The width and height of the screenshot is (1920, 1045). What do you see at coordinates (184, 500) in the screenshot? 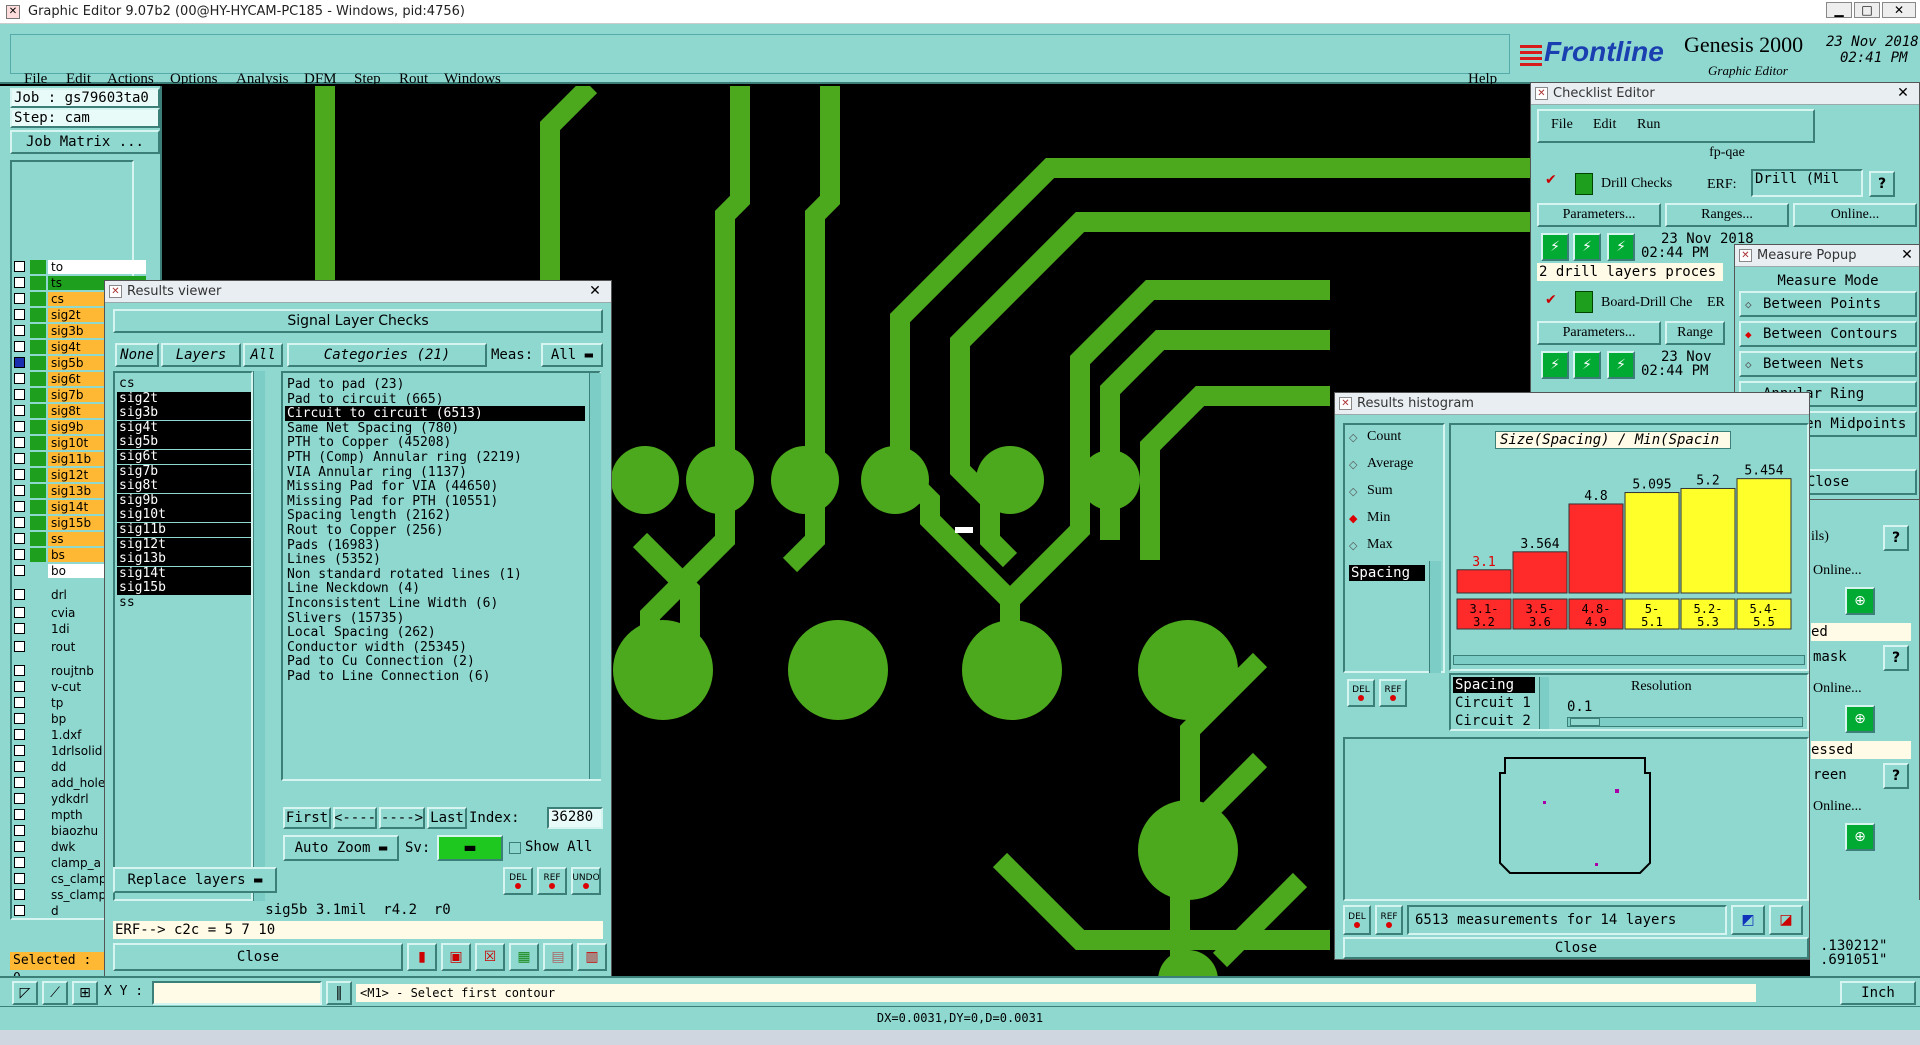
I see `rv-layer-item: sig9b` at bounding box center [184, 500].